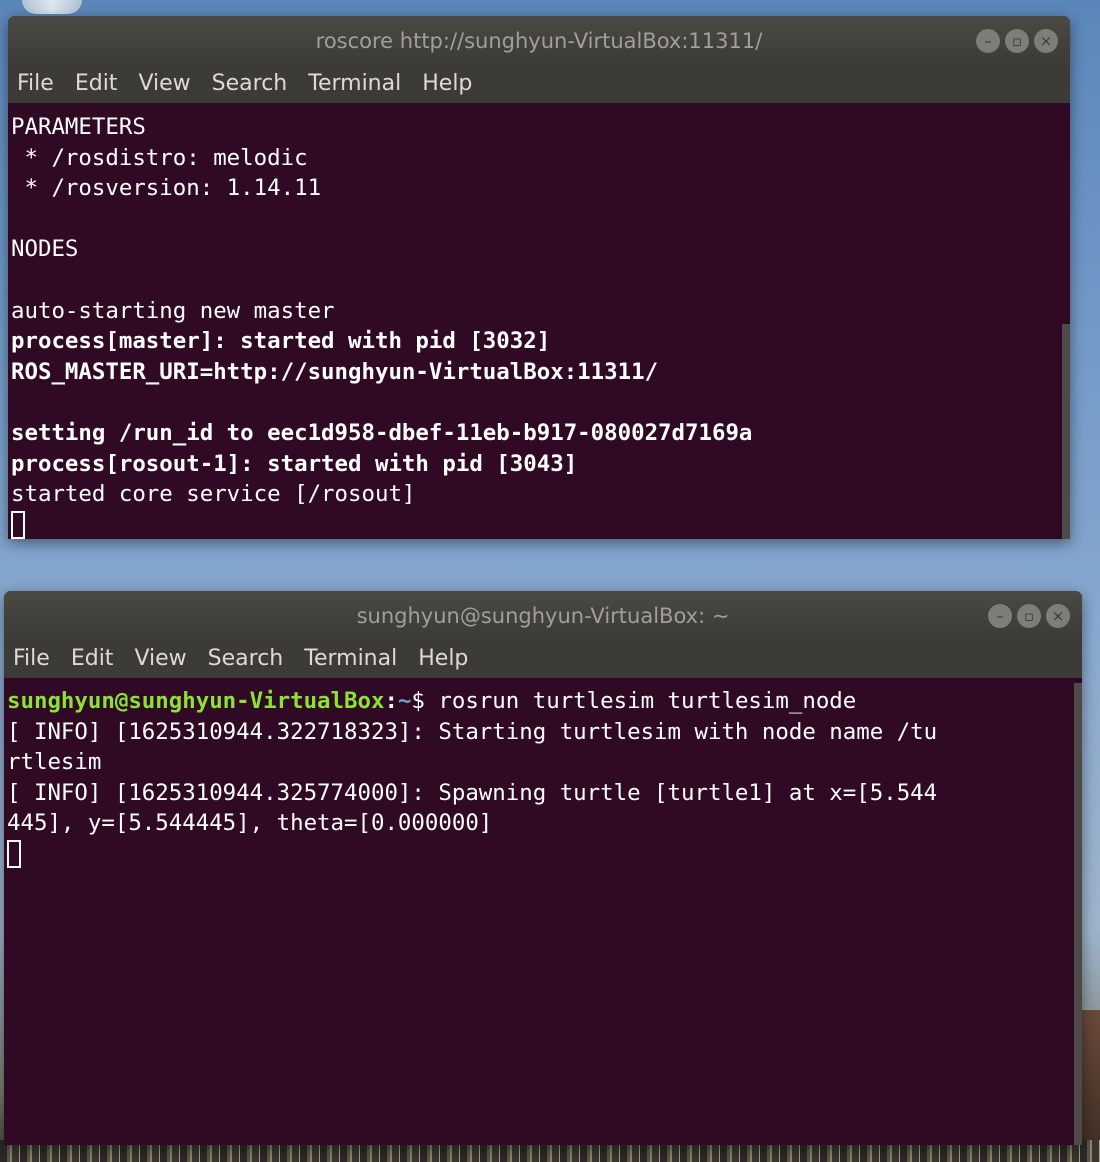 The height and width of the screenshot is (1162, 1100). I want to click on desktop-icon, so click(52, 7).